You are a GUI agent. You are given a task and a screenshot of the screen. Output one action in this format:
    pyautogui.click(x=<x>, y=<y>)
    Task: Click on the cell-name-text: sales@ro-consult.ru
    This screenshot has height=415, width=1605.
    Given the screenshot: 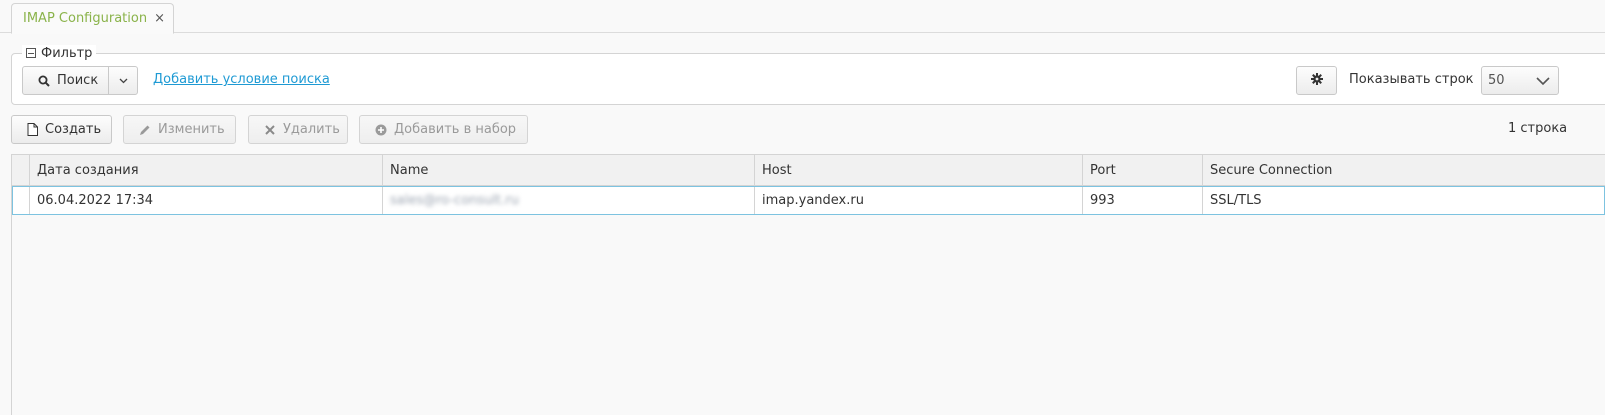 What is the action you would take?
    pyautogui.click(x=454, y=200)
    